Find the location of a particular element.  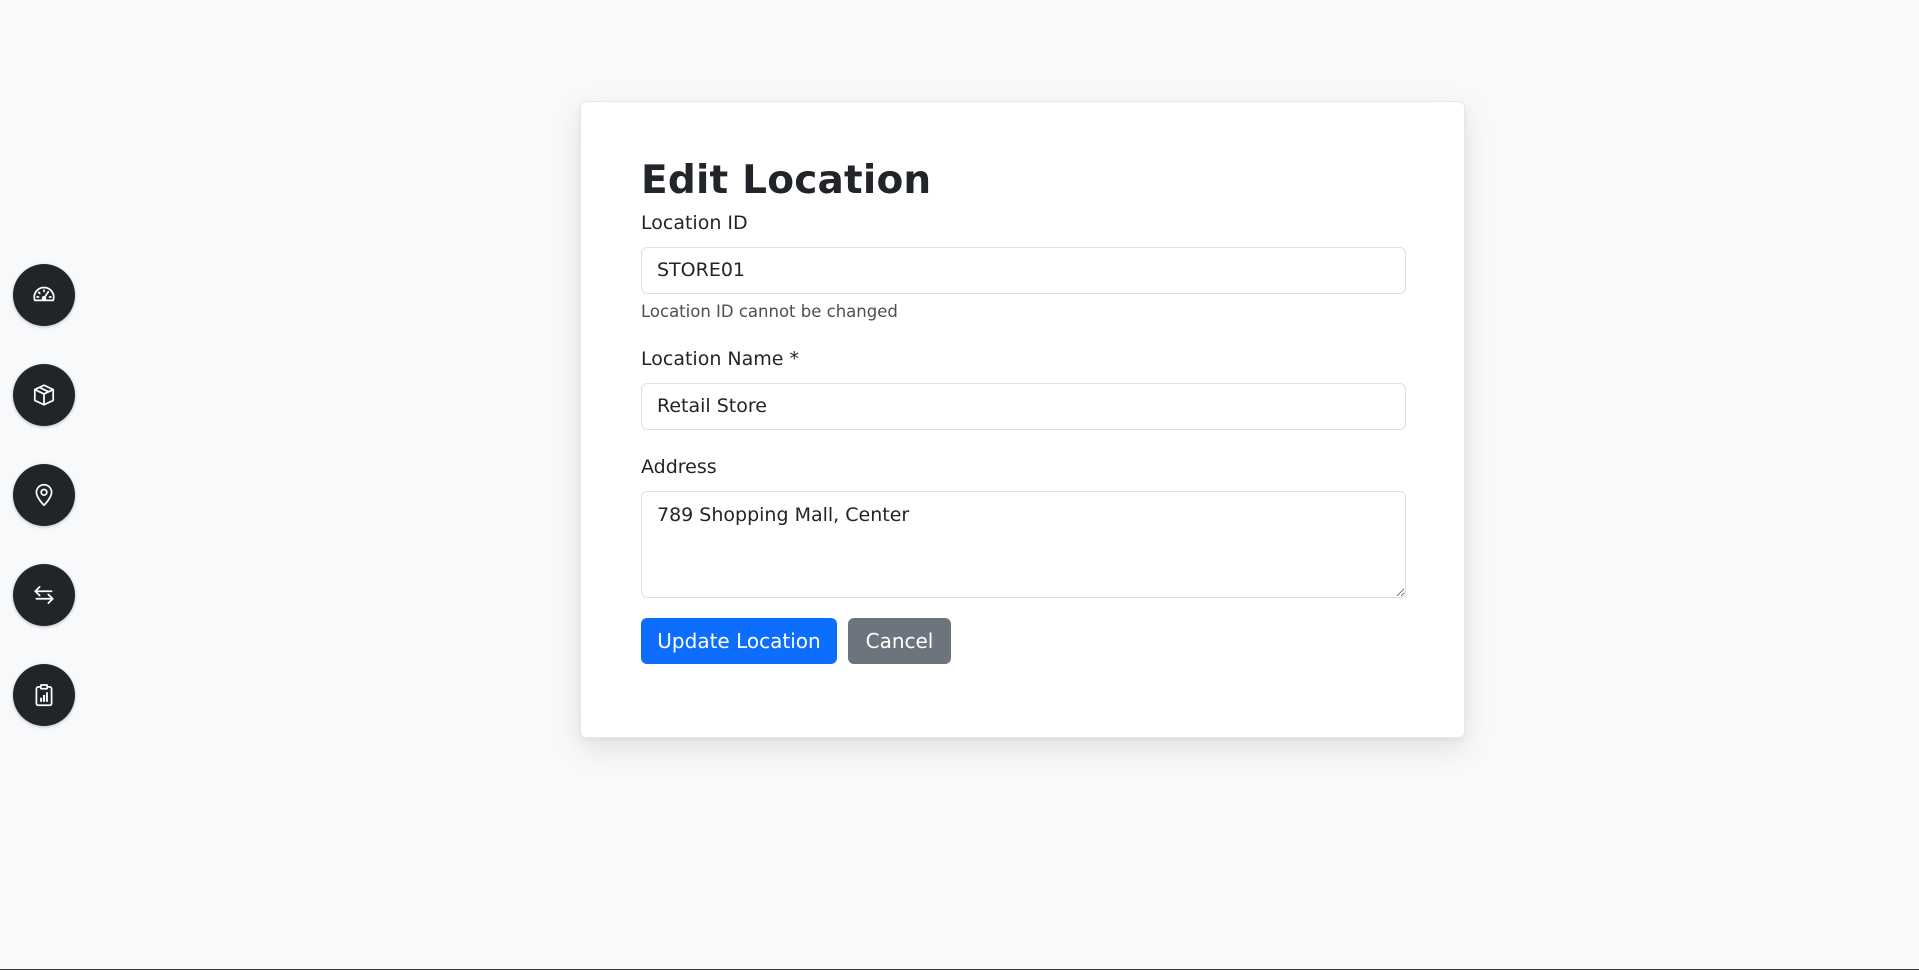

sidebar-item-products is located at coordinates (44, 395).